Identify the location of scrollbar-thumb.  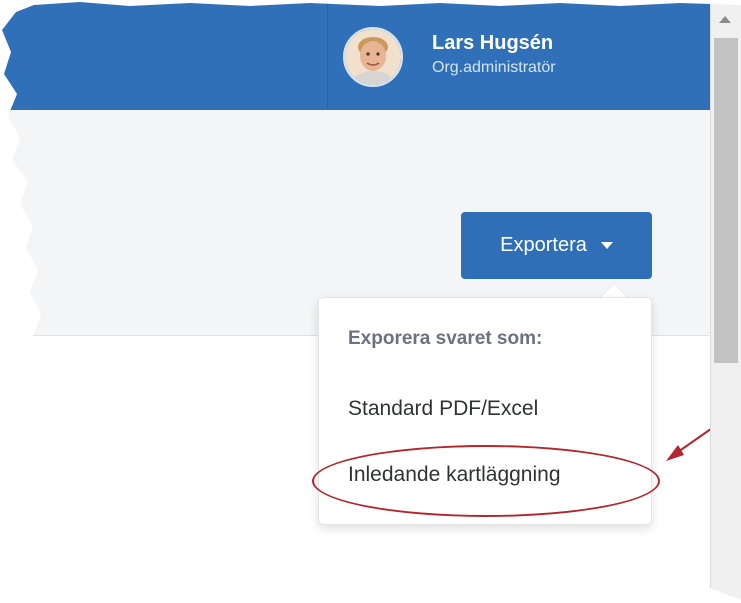
(726, 200).